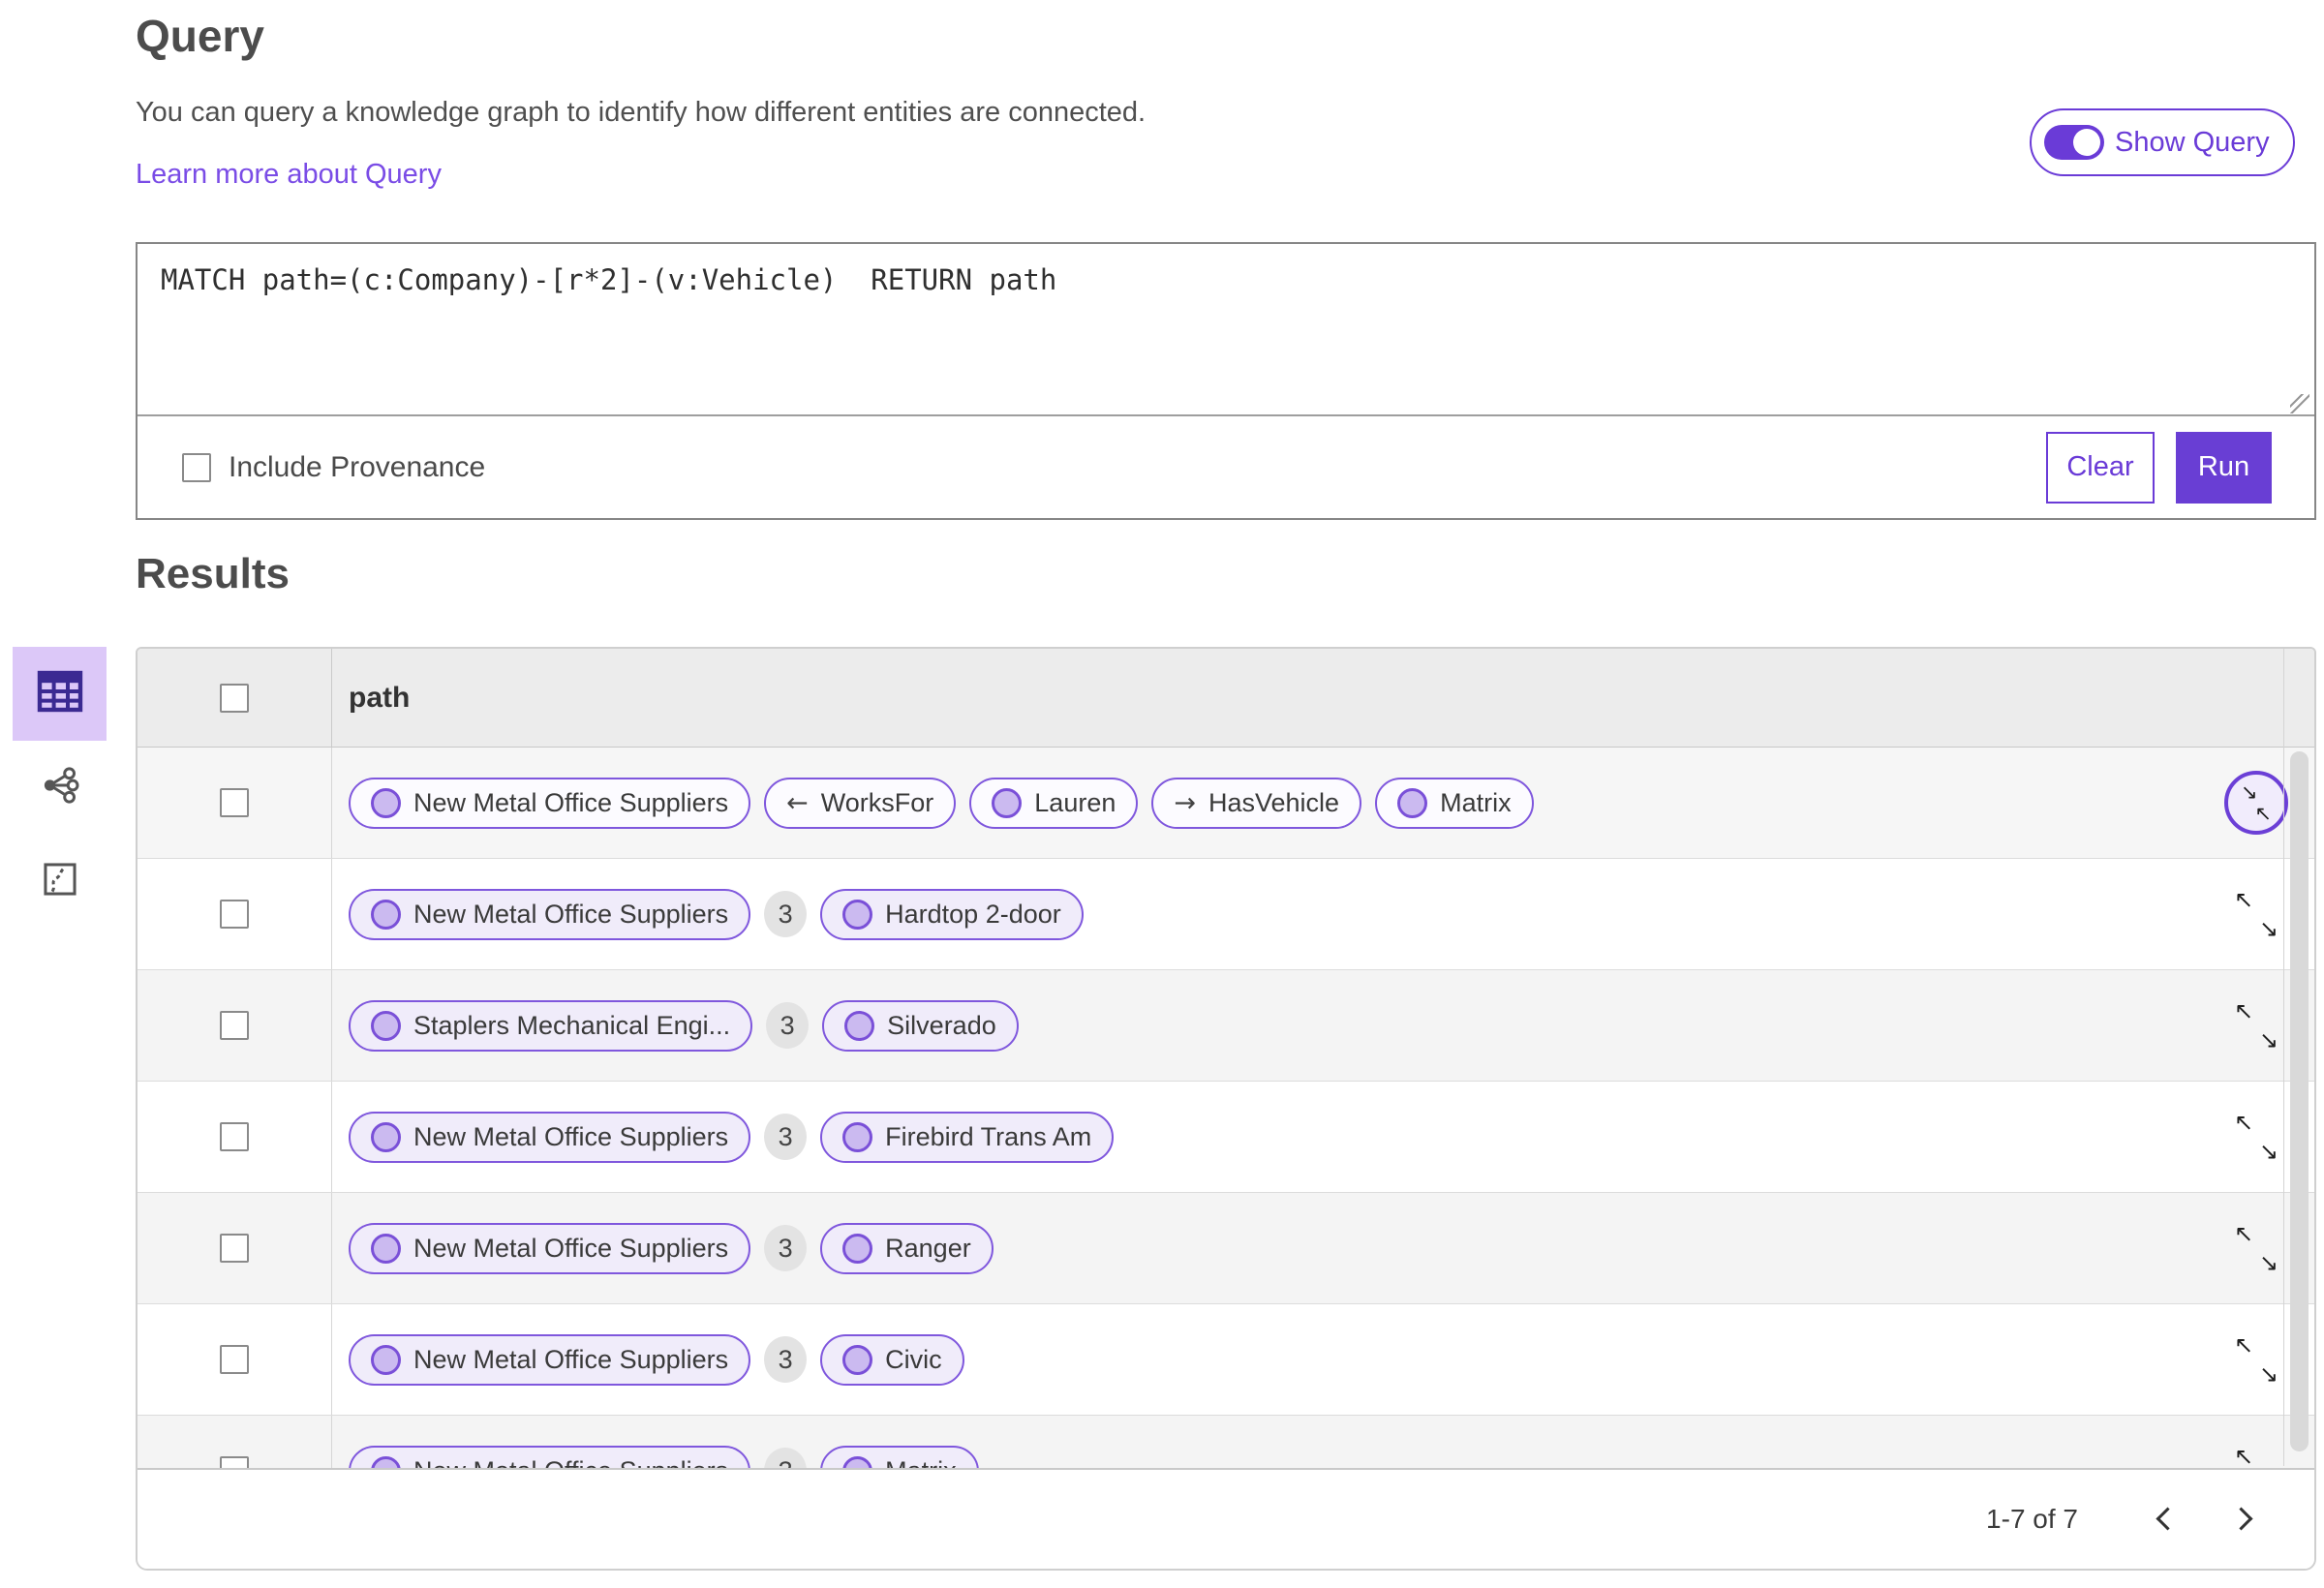 The height and width of the screenshot is (1588, 2324). Describe the element at coordinates (2242, 1519) in the screenshot. I see `chevron-right-icon` at that location.